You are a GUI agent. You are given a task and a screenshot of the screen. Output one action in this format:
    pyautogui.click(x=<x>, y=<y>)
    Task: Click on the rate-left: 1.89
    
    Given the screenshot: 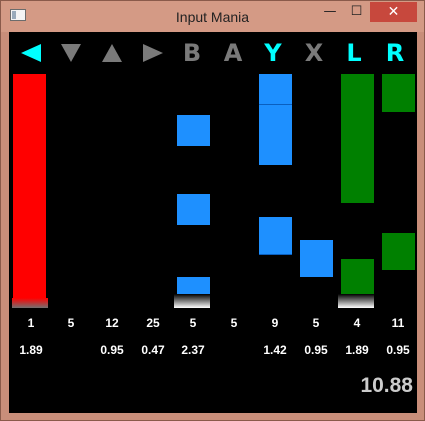 What is the action you would take?
    pyautogui.click(x=31, y=350)
    